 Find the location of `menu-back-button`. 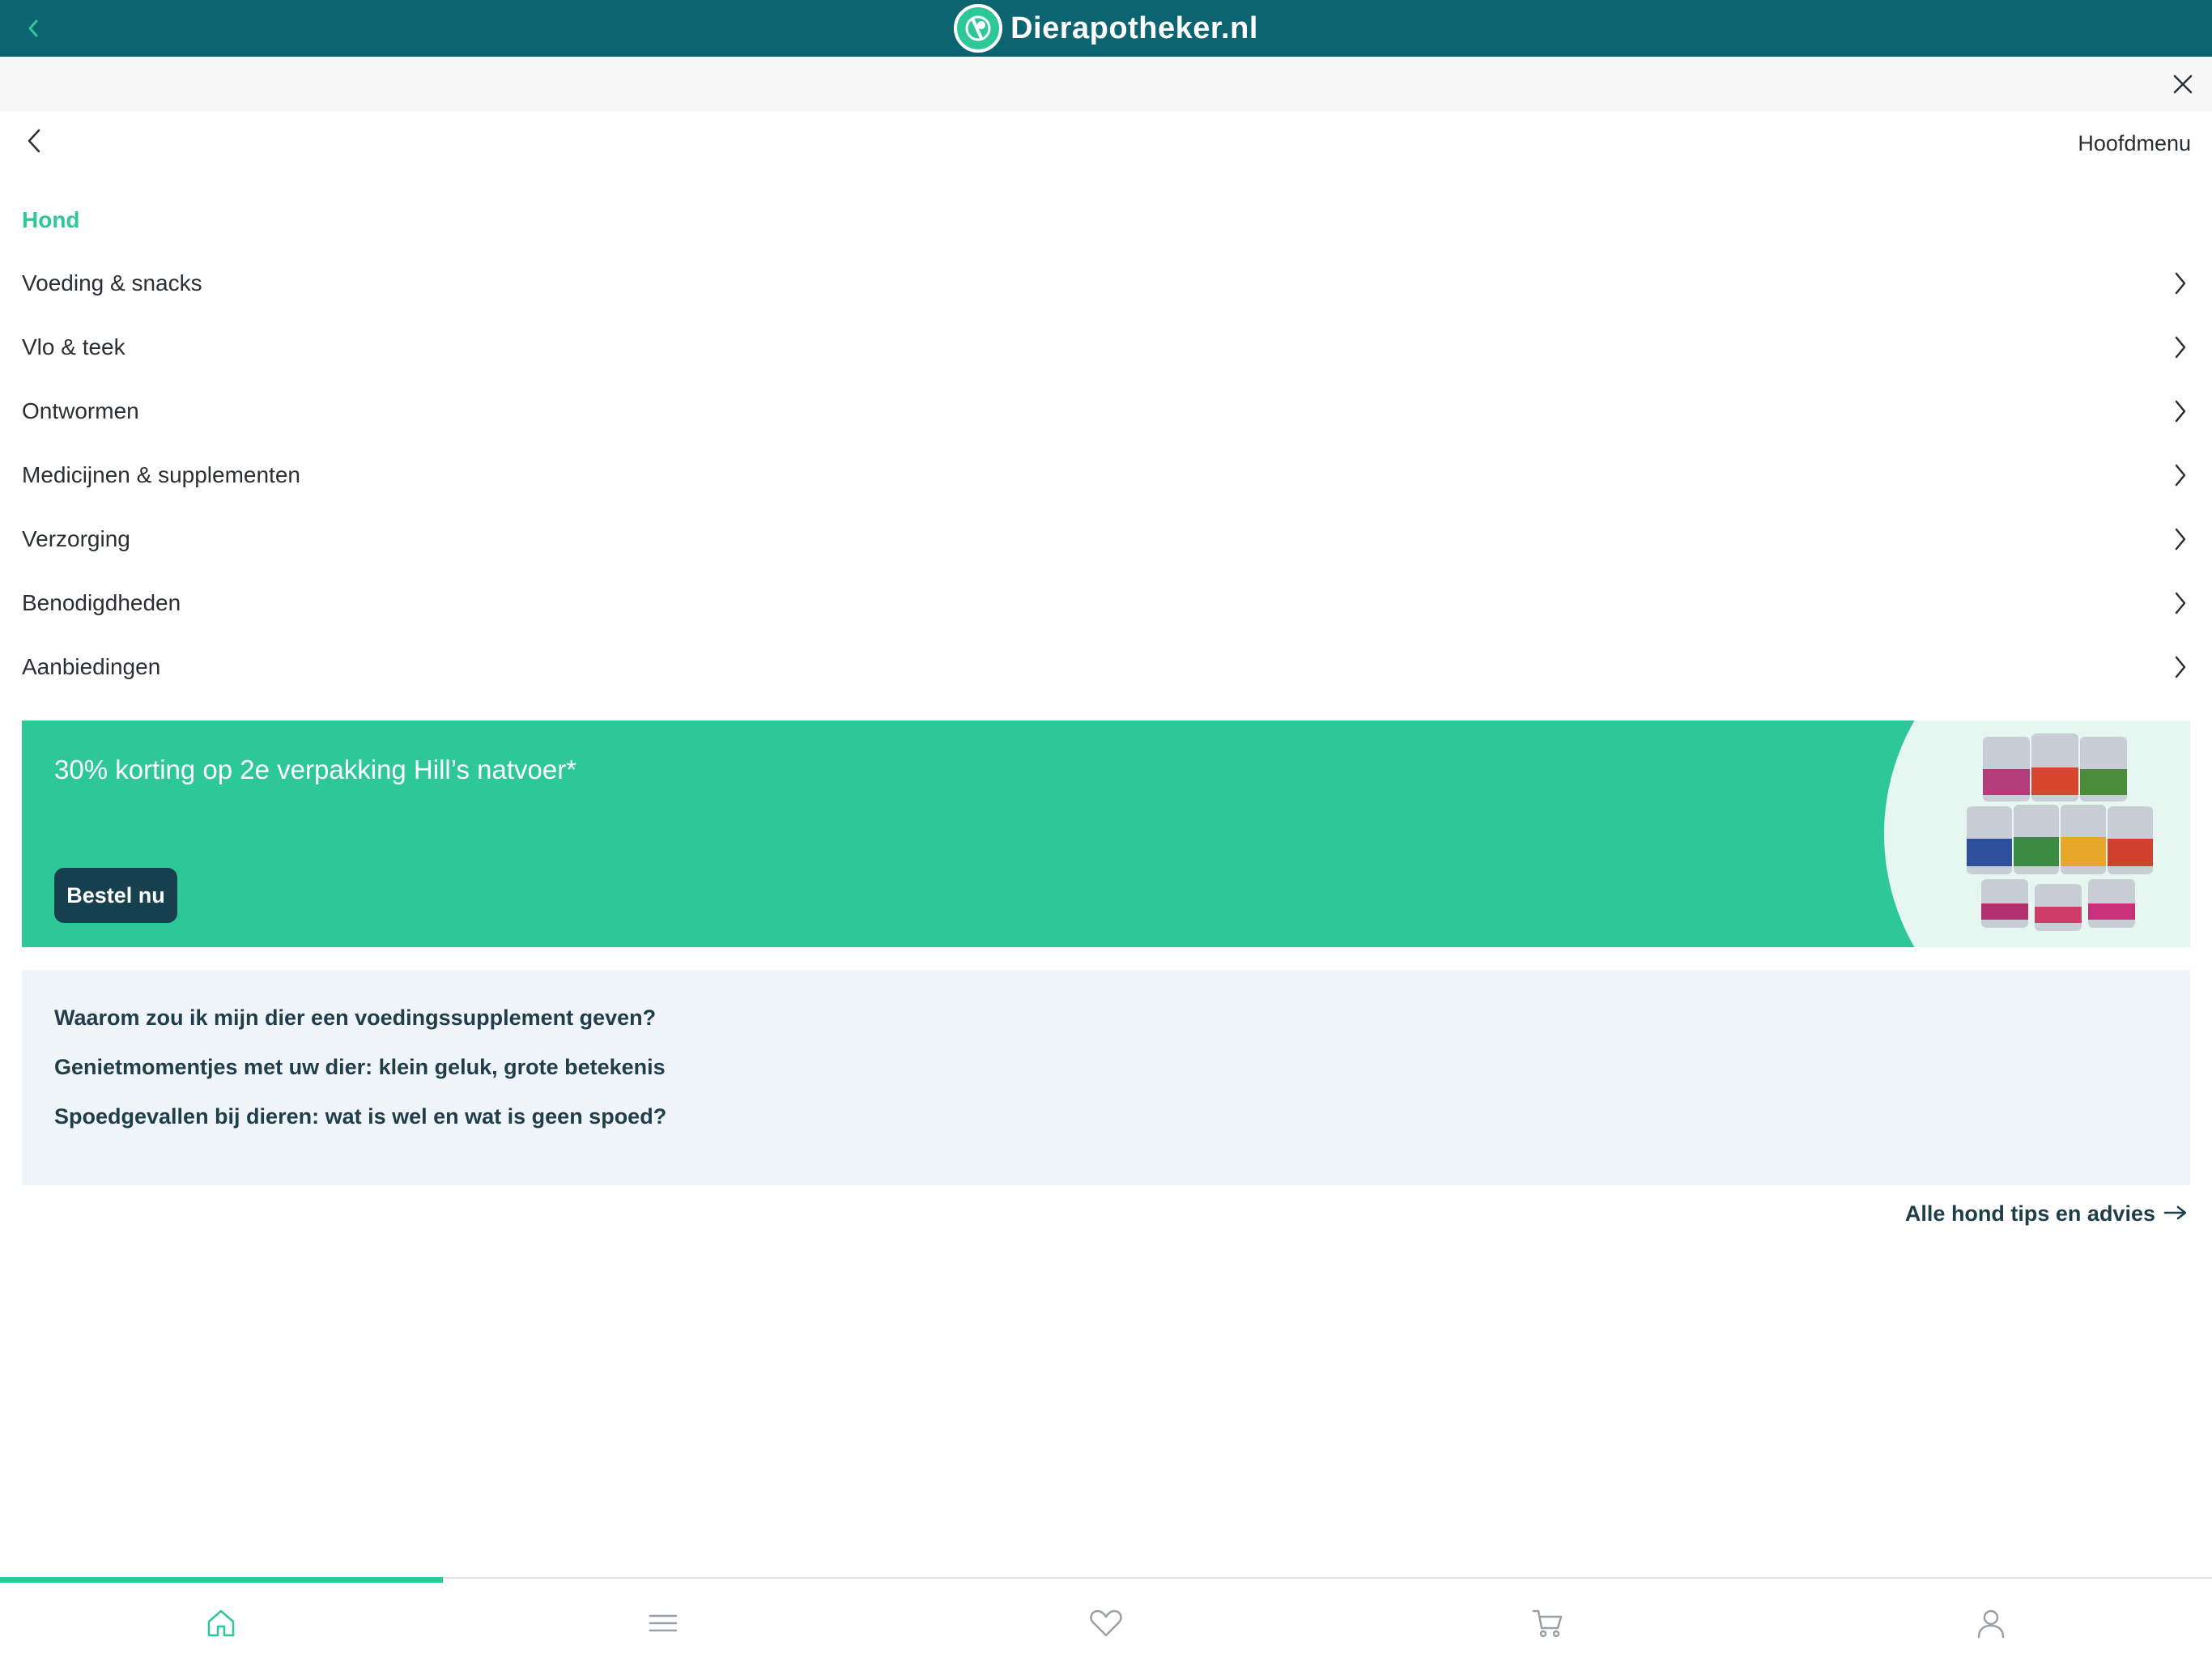

menu-back-button is located at coordinates (34, 141).